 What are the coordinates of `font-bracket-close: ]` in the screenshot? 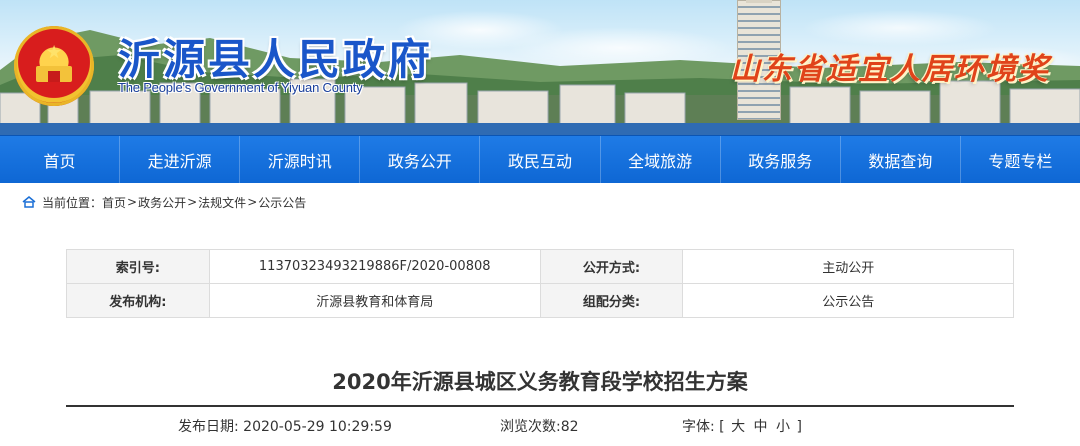 It's located at (799, 427).